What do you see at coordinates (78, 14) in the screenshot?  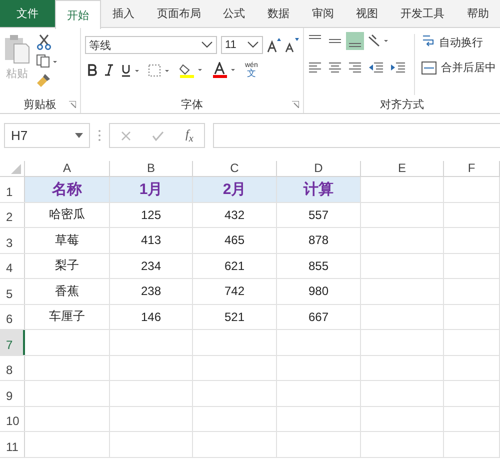 I see `ribbon-tab: 开始` at bounding box center [78, 14].